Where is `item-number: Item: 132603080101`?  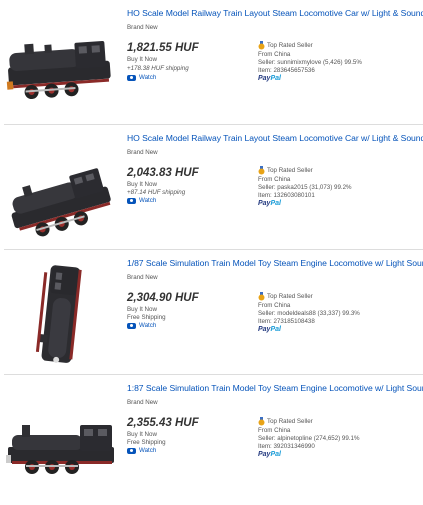
item-number: Item: 132603080101 is located at coordinates (286, 195).